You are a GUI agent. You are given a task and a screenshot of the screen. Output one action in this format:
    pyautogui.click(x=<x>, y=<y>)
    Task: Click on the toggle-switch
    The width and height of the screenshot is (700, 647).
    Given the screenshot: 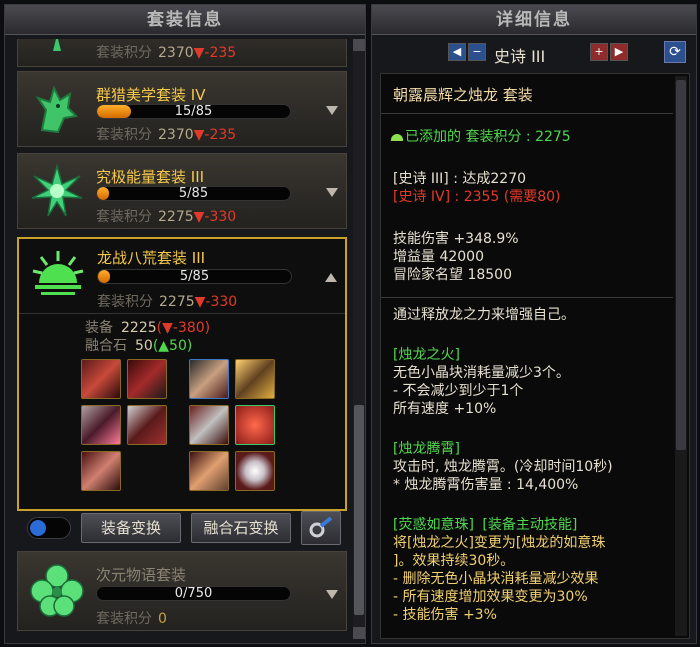 What is the action you would take?
    pyautogui.click(x=49, y=528)
    